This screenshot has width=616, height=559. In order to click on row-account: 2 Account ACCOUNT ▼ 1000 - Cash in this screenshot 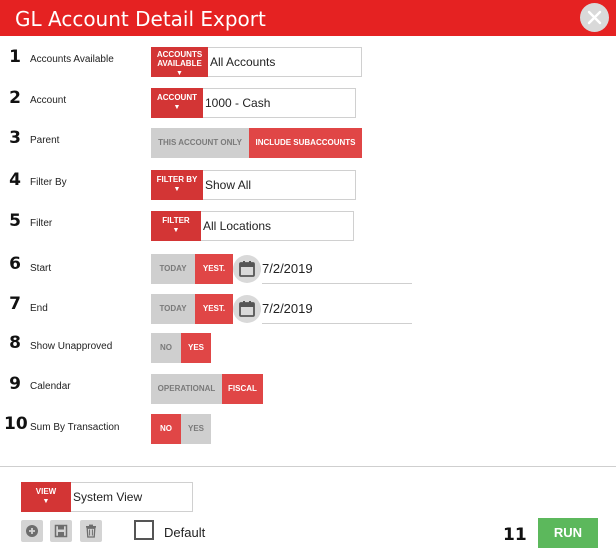, I will do `click(308, 103)`.